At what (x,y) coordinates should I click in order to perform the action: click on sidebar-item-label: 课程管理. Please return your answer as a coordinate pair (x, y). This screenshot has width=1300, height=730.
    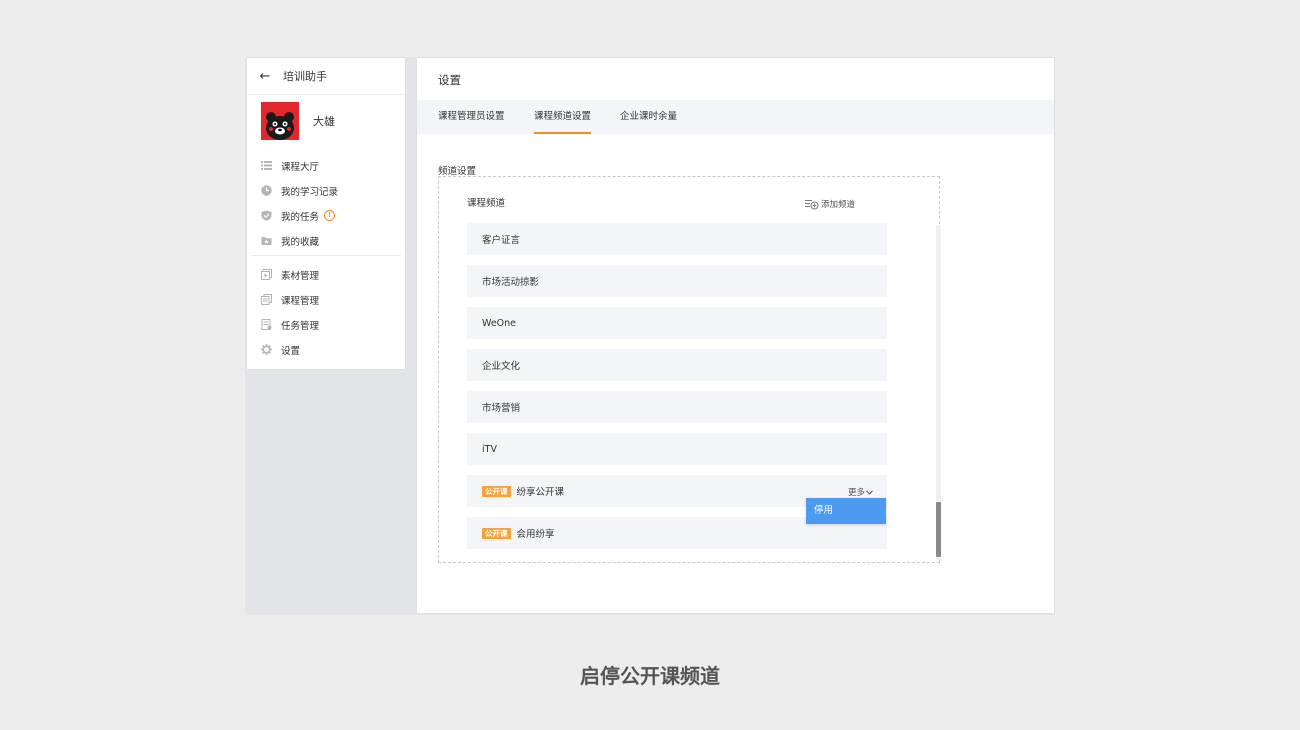
    Looking at the image, I should click on (300, 301).